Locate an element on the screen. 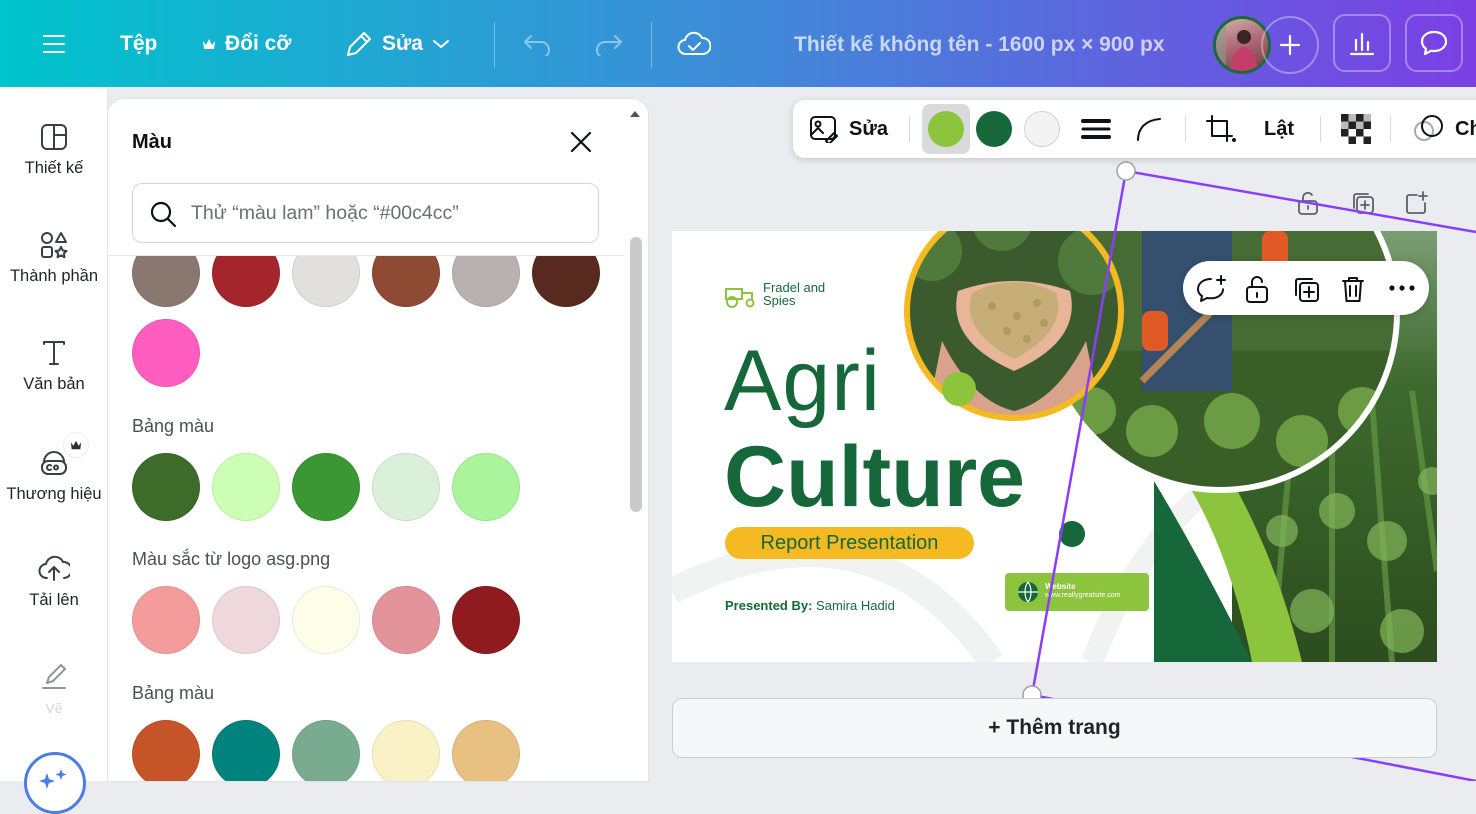 The height and width of the screenshot is (814, 1476). color-search-input is located at coordinates (386, 213).